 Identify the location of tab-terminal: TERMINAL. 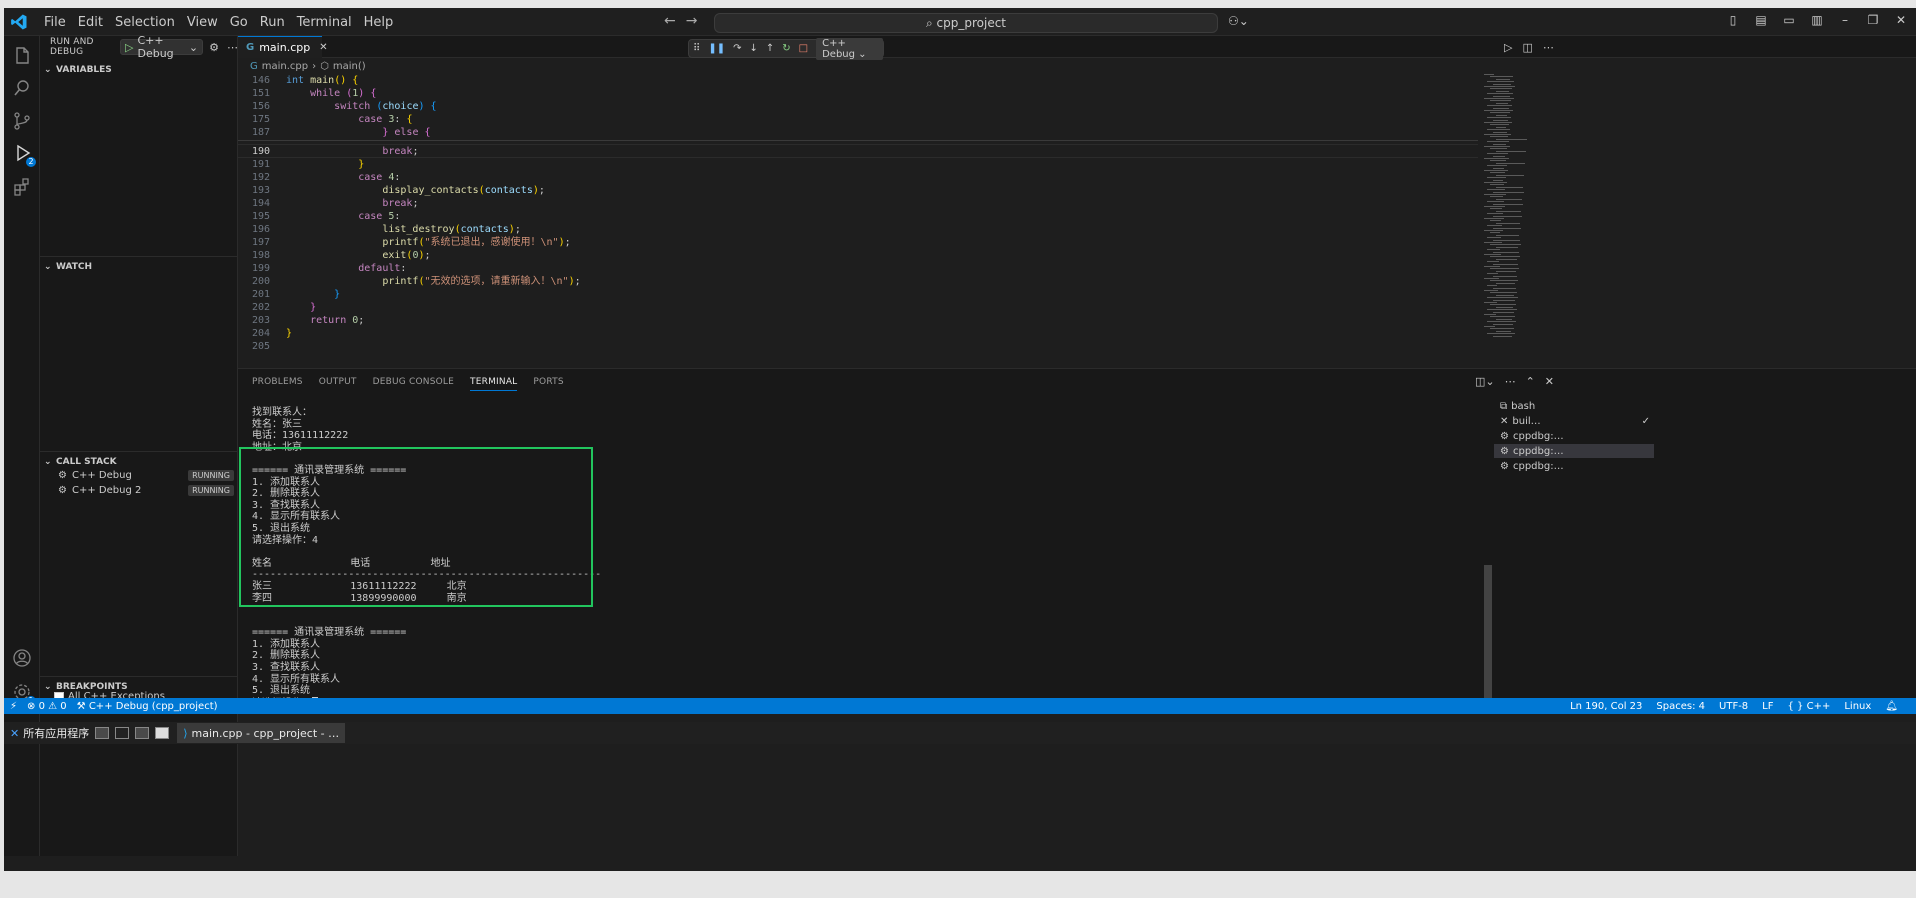
(494, 384).